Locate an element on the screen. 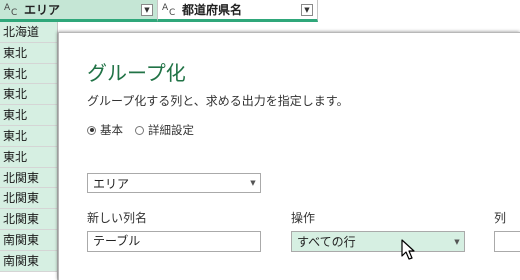  radio-basic: 基本 is located at coordinates (105, 130).